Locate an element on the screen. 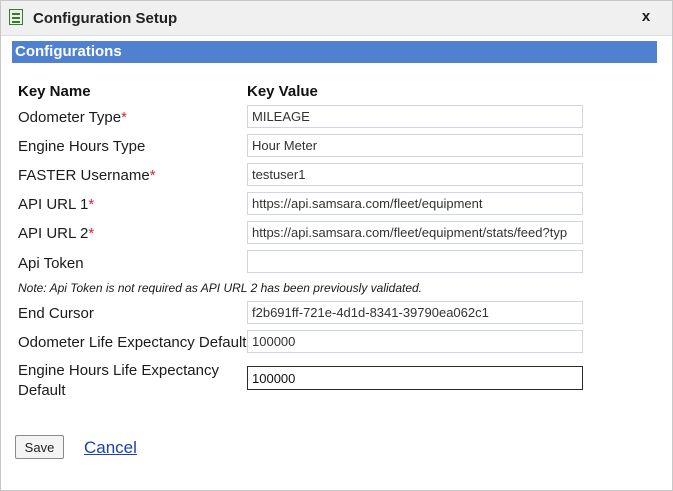 The height and width of the screenshot is (491, 673). column-header-key-value: Key Value is located at coordinates (282, 91).